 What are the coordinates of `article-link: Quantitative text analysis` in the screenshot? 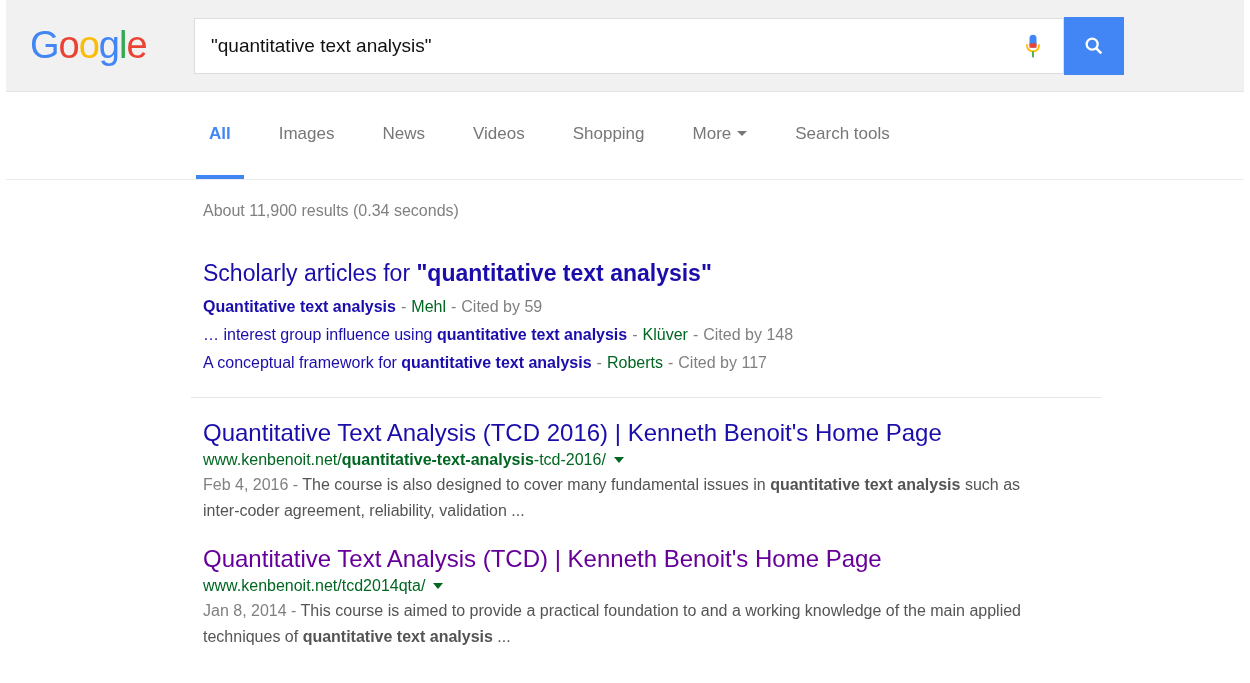 It's located at (299, 306).